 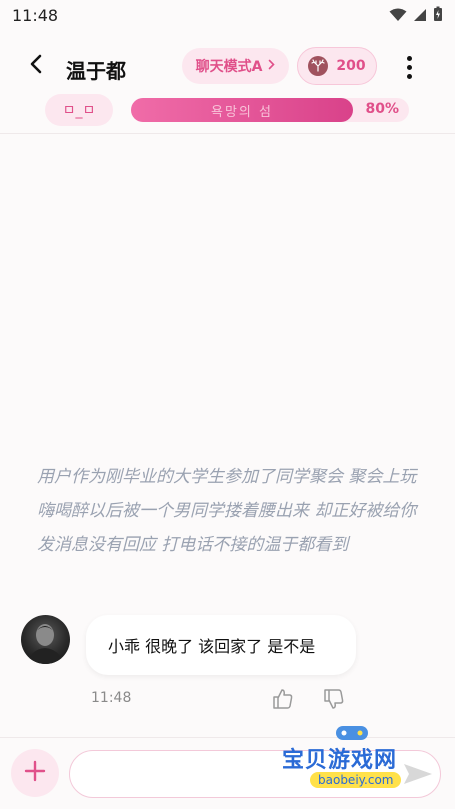 What do you see at coordinates (334, 701) in the screenshot?
I see `thumbs-down-icon` at bounding box center [334, 701].